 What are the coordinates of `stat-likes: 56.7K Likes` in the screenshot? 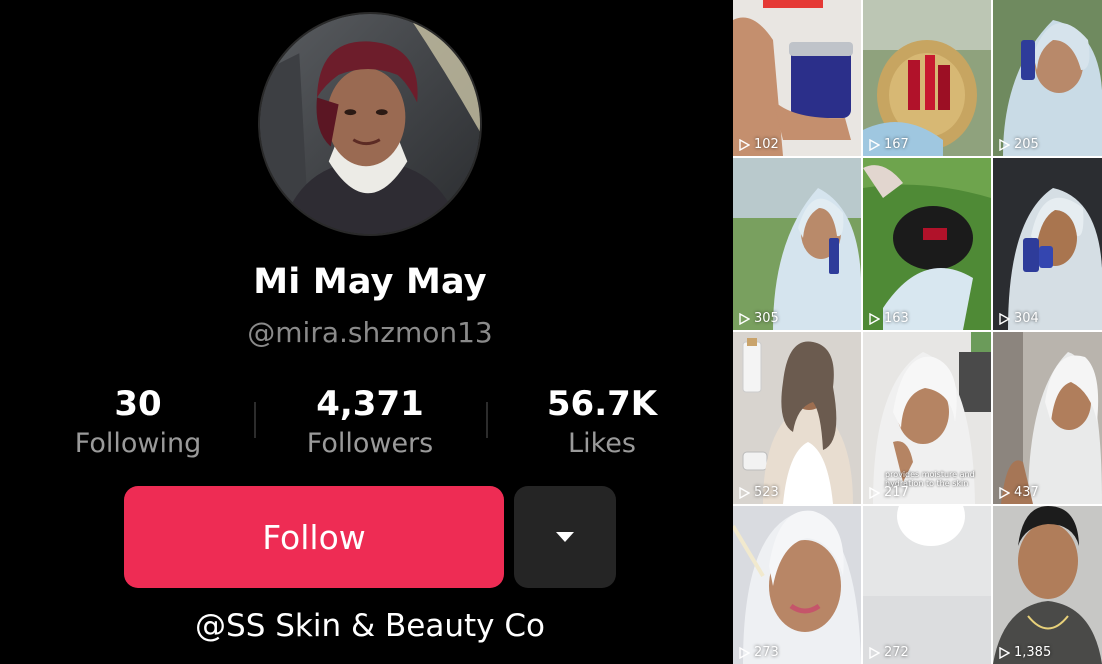 It's located at (602, 424).